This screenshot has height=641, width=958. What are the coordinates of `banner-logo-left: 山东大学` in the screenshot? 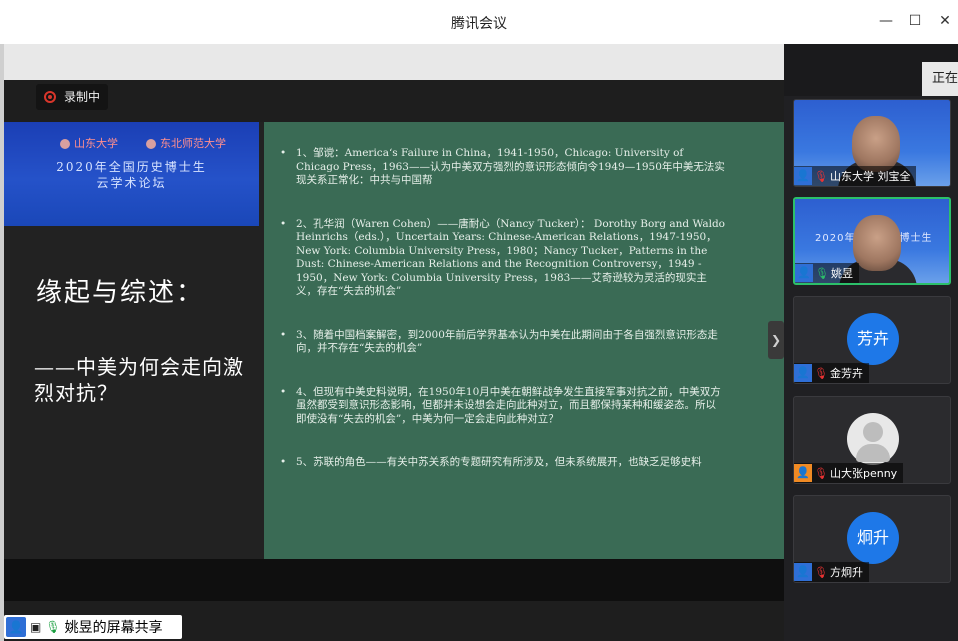 It's located at (89, 143).